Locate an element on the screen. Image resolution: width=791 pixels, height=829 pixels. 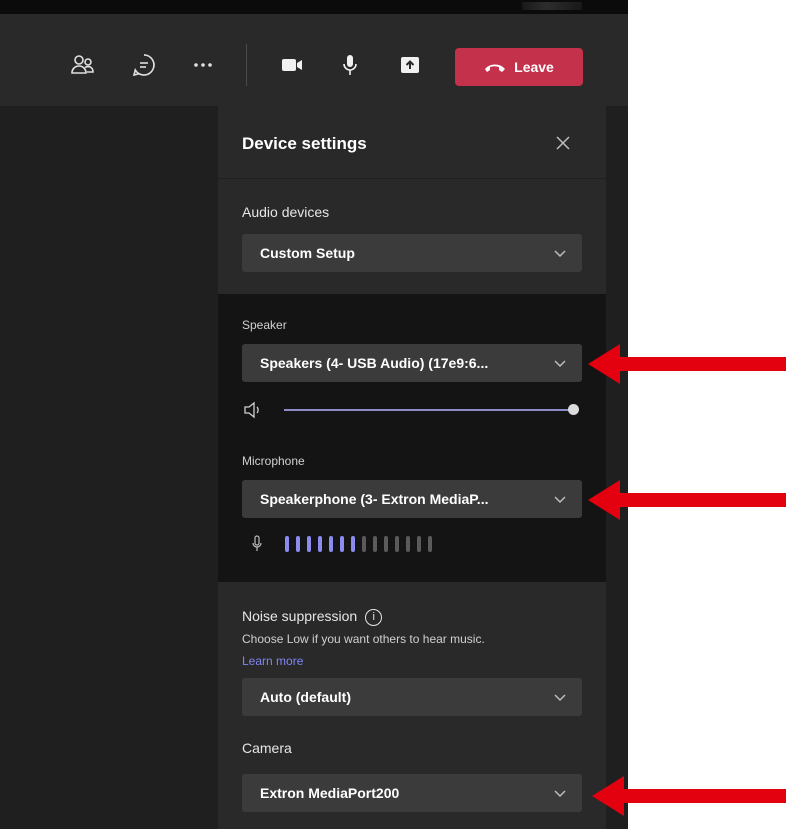
noise-suppression-heading: Noise suppression i is located at coordinates (312, 617).